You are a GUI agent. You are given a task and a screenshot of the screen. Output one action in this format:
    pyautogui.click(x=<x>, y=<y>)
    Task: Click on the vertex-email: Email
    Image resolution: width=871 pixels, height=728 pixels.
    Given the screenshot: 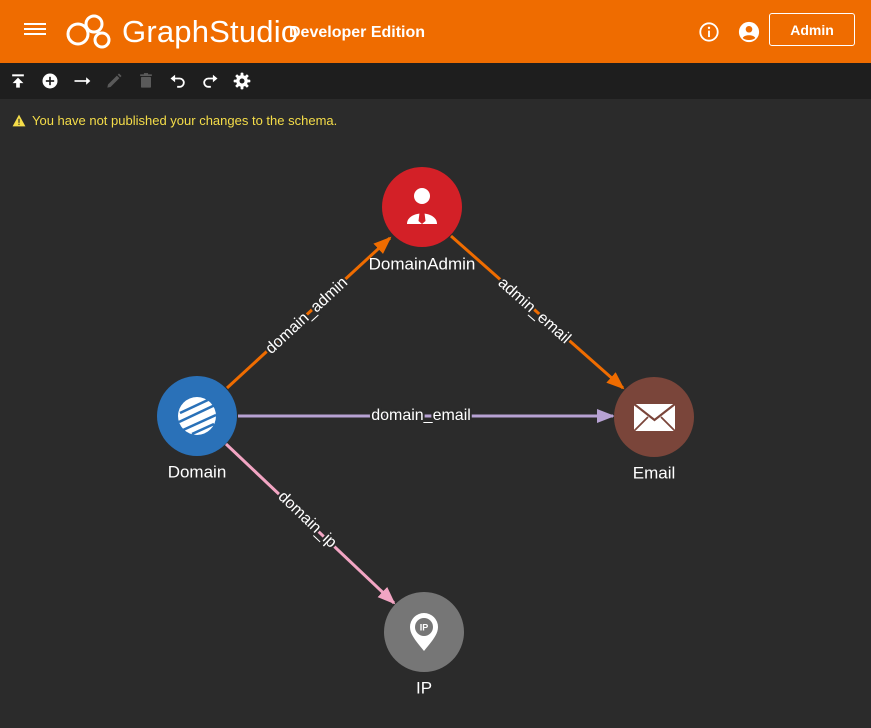 What is the action you would take?
    pyautogui.click(x=654, y=429)
    